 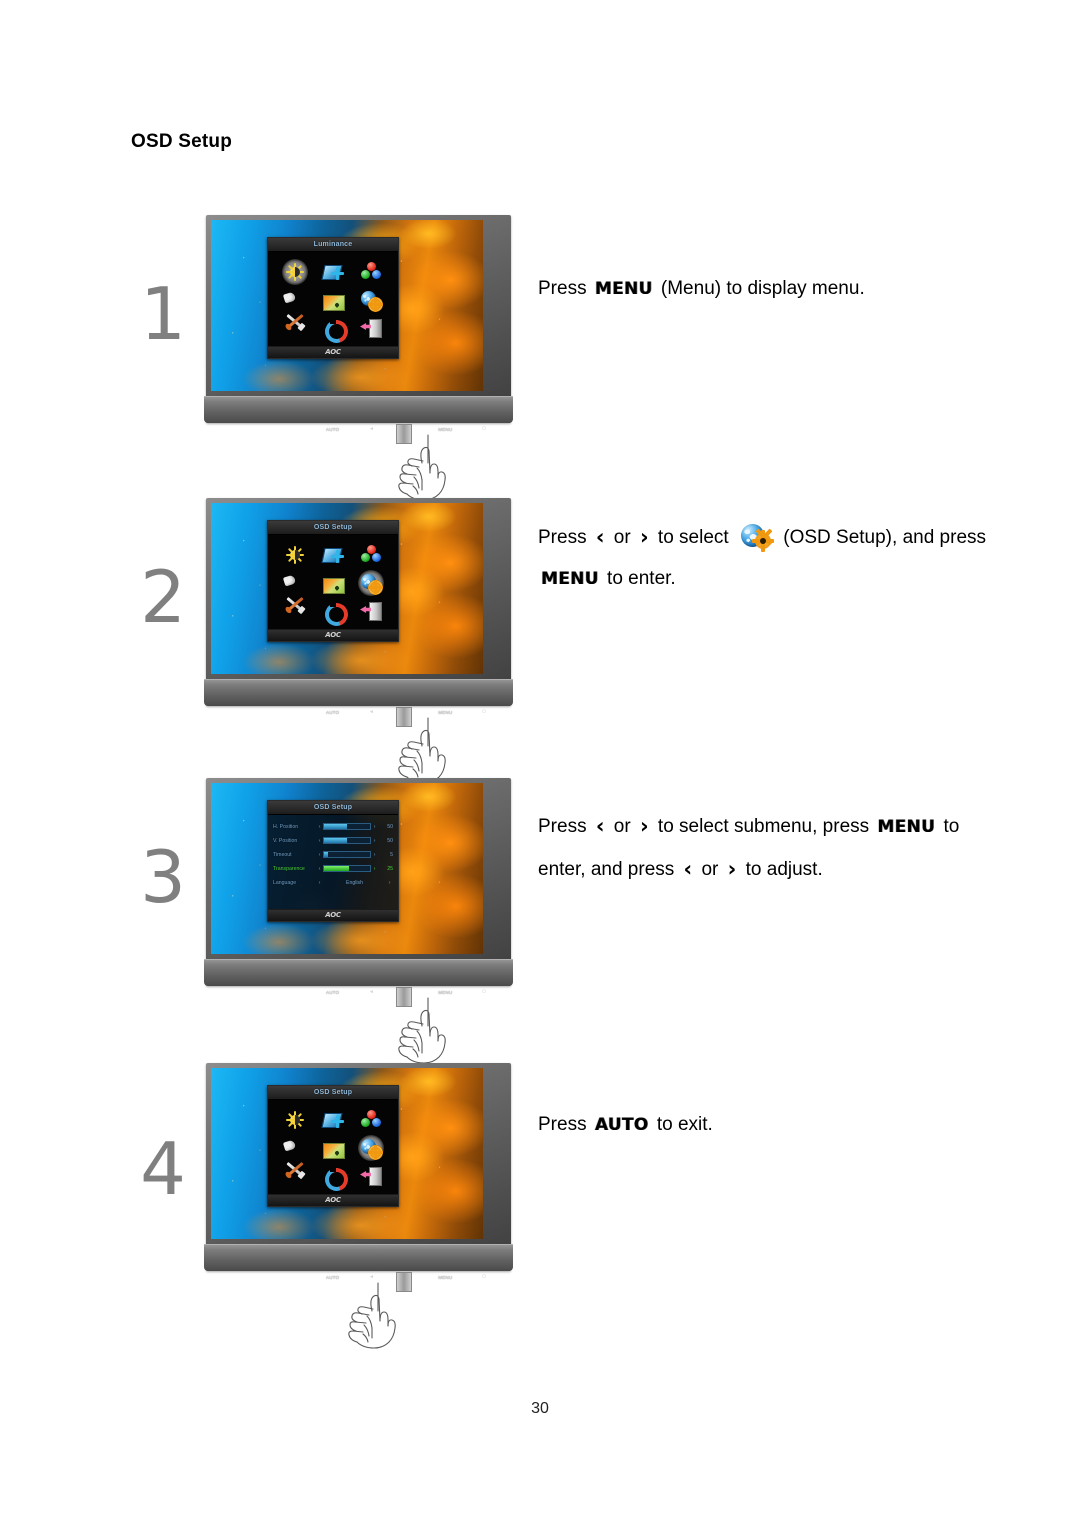 What do you see at coordinates (622, 537) in the screenshot?
I see `instr-or: or` at bounding box center [622, 537].